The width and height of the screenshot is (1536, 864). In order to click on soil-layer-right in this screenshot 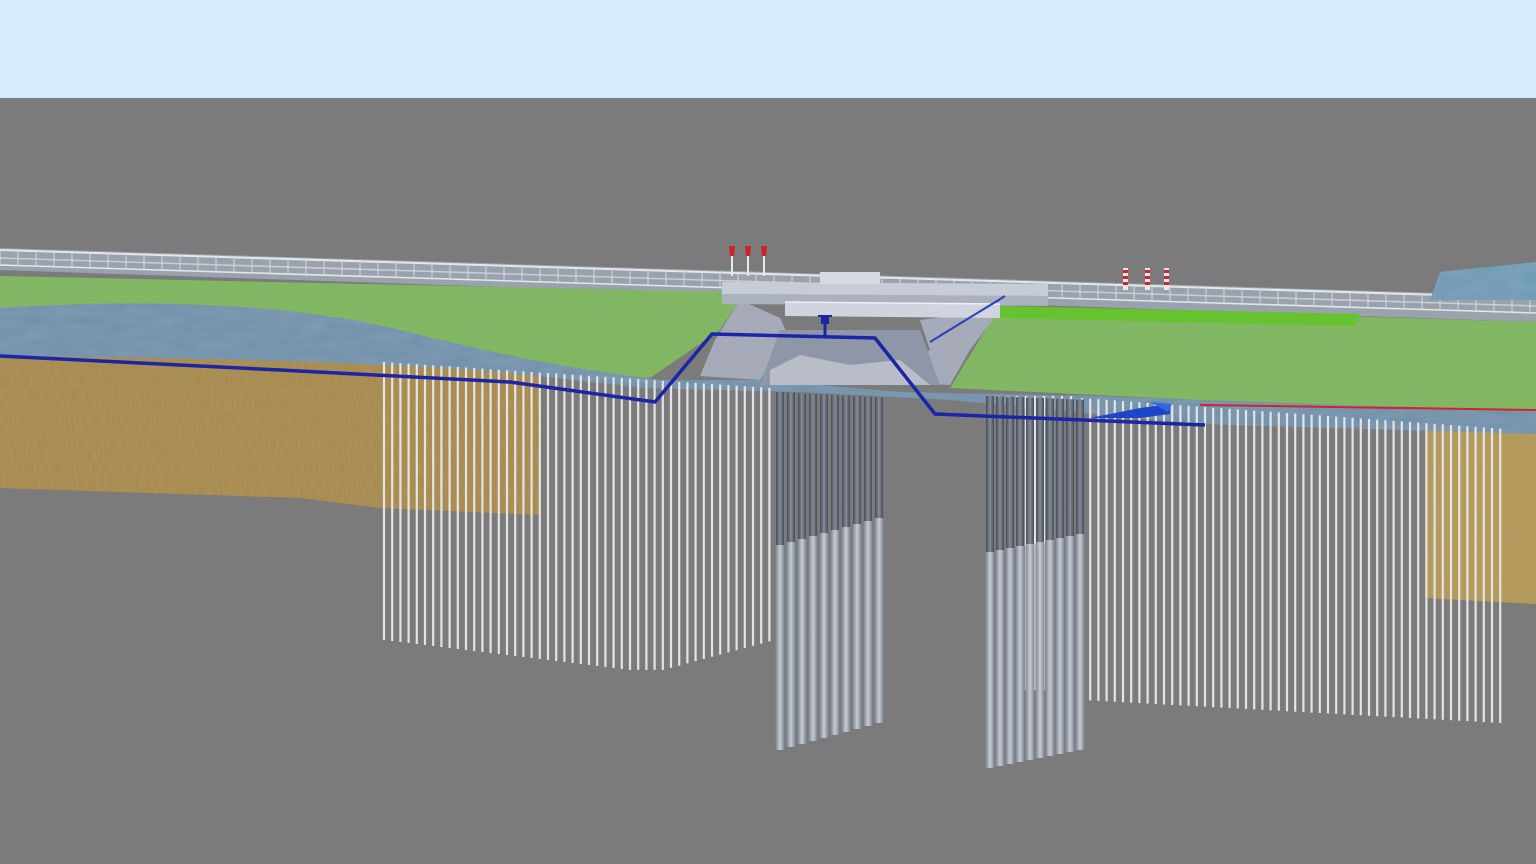, I will do `click(1480, 514)`.